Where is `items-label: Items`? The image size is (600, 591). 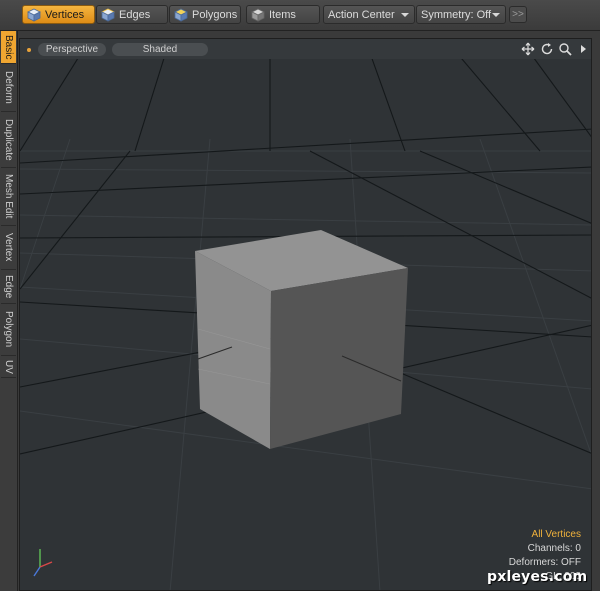 items-label: Items is located at coordinates (282, 14).